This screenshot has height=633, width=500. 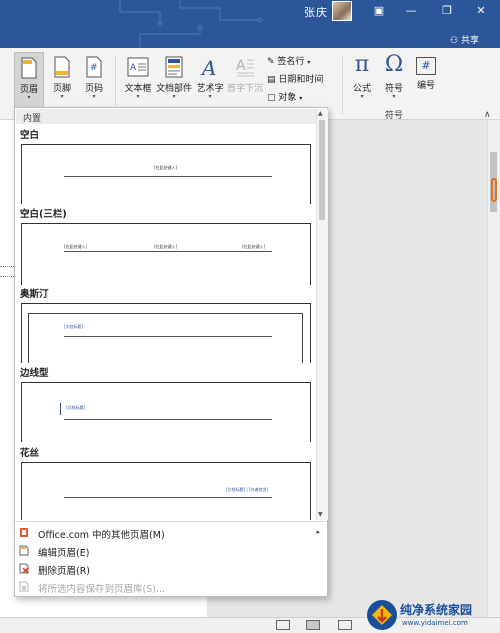 What do you see at coordinates (166, 333) in the screenshot?
I see `template-austin: [文档标题]` at bounding box center [166, 333].